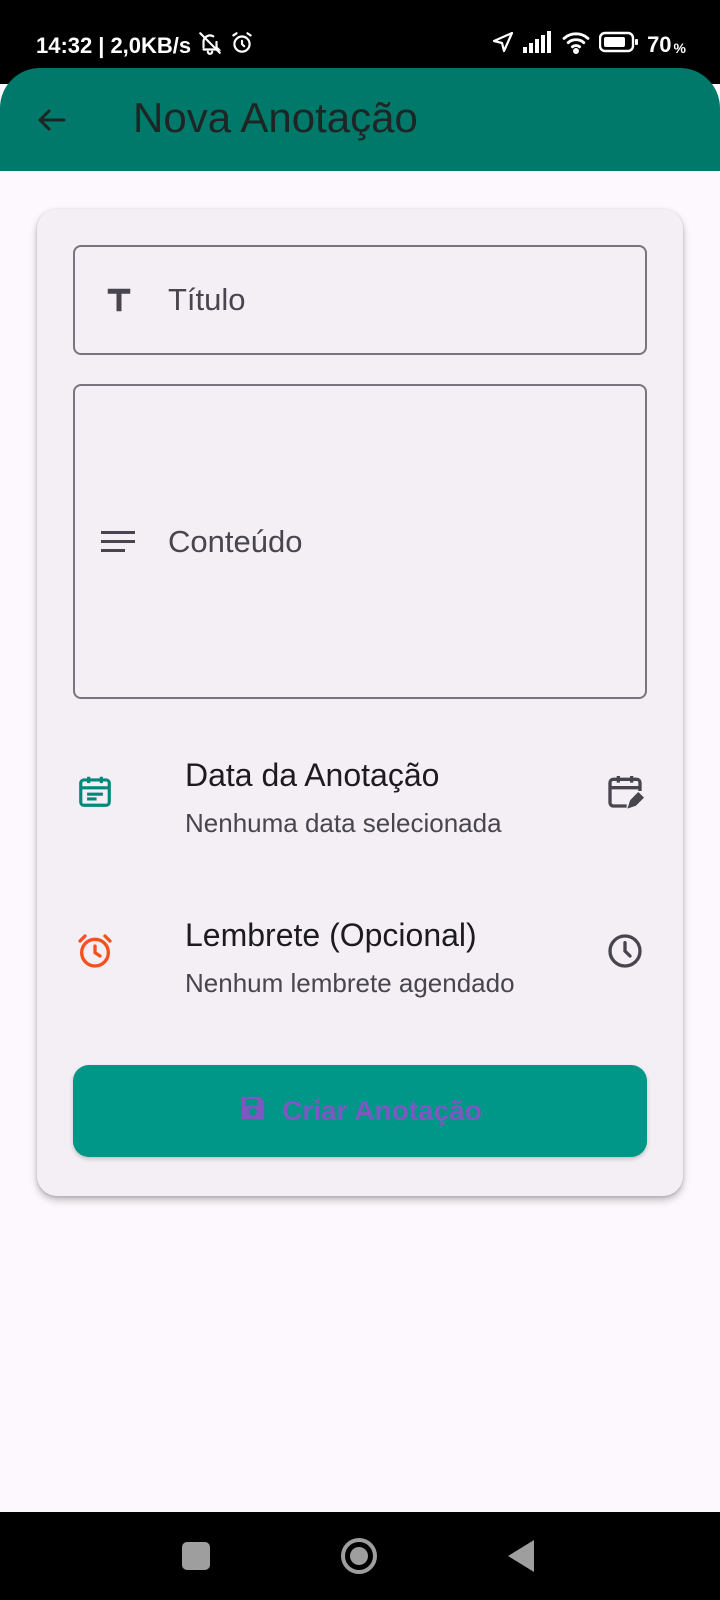 This screenshot has width=720, height=1600. What do you see at coordinates (618, 45) in the screenshot?
I see `battery-icon` at bounding box center [618, 45].